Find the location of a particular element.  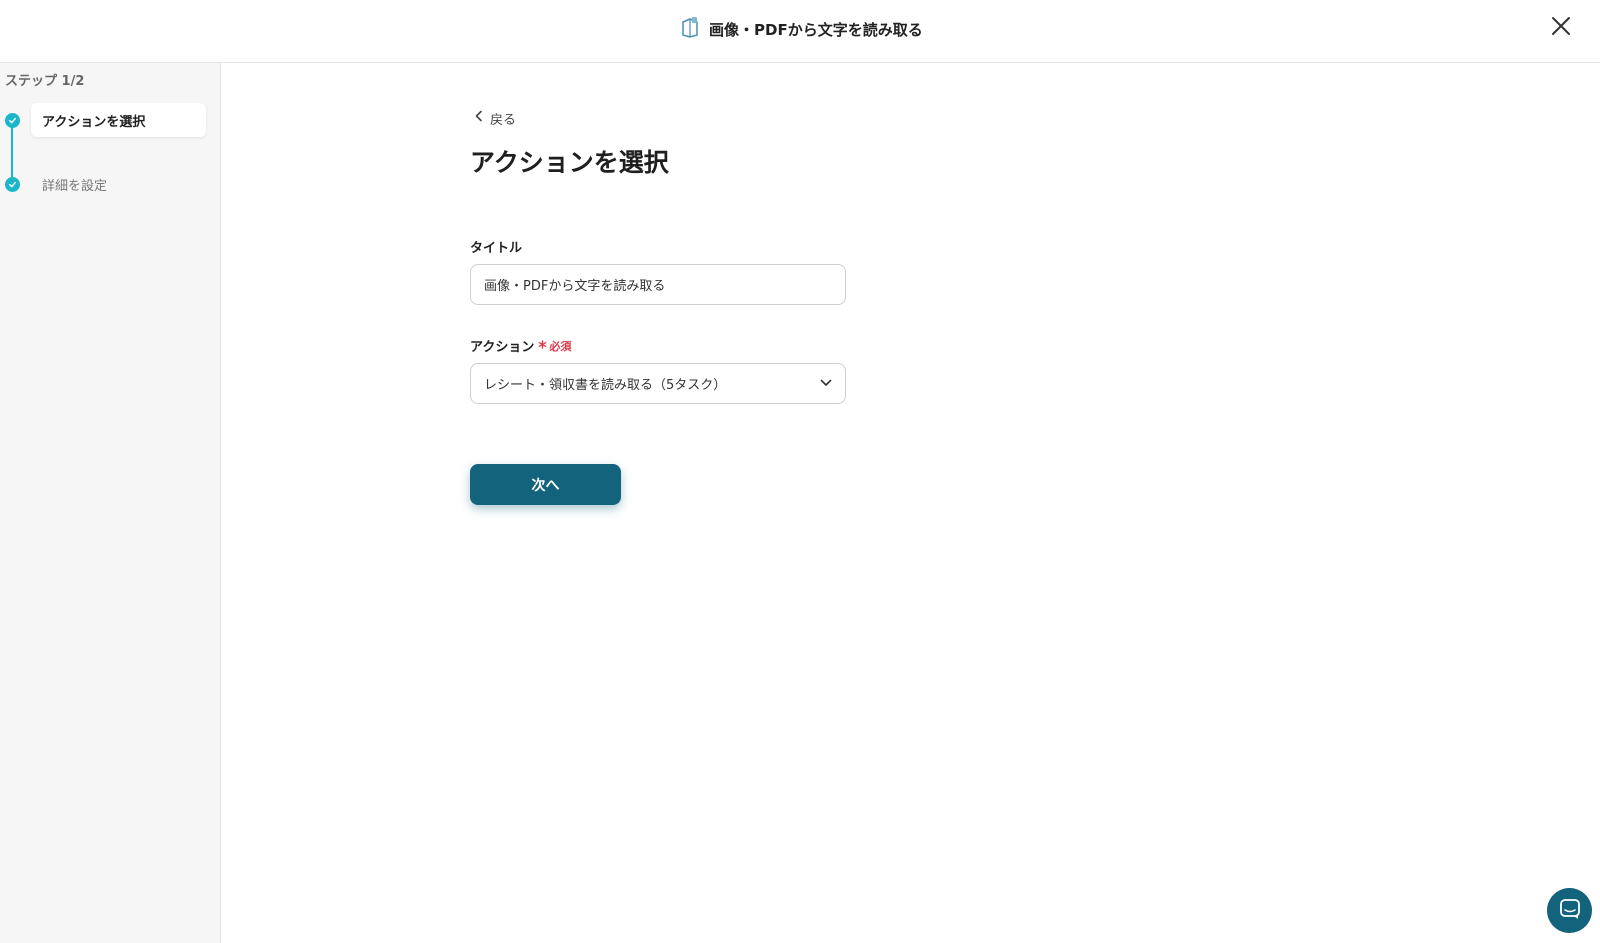

close-icon is located at coordinates (1561, 28).